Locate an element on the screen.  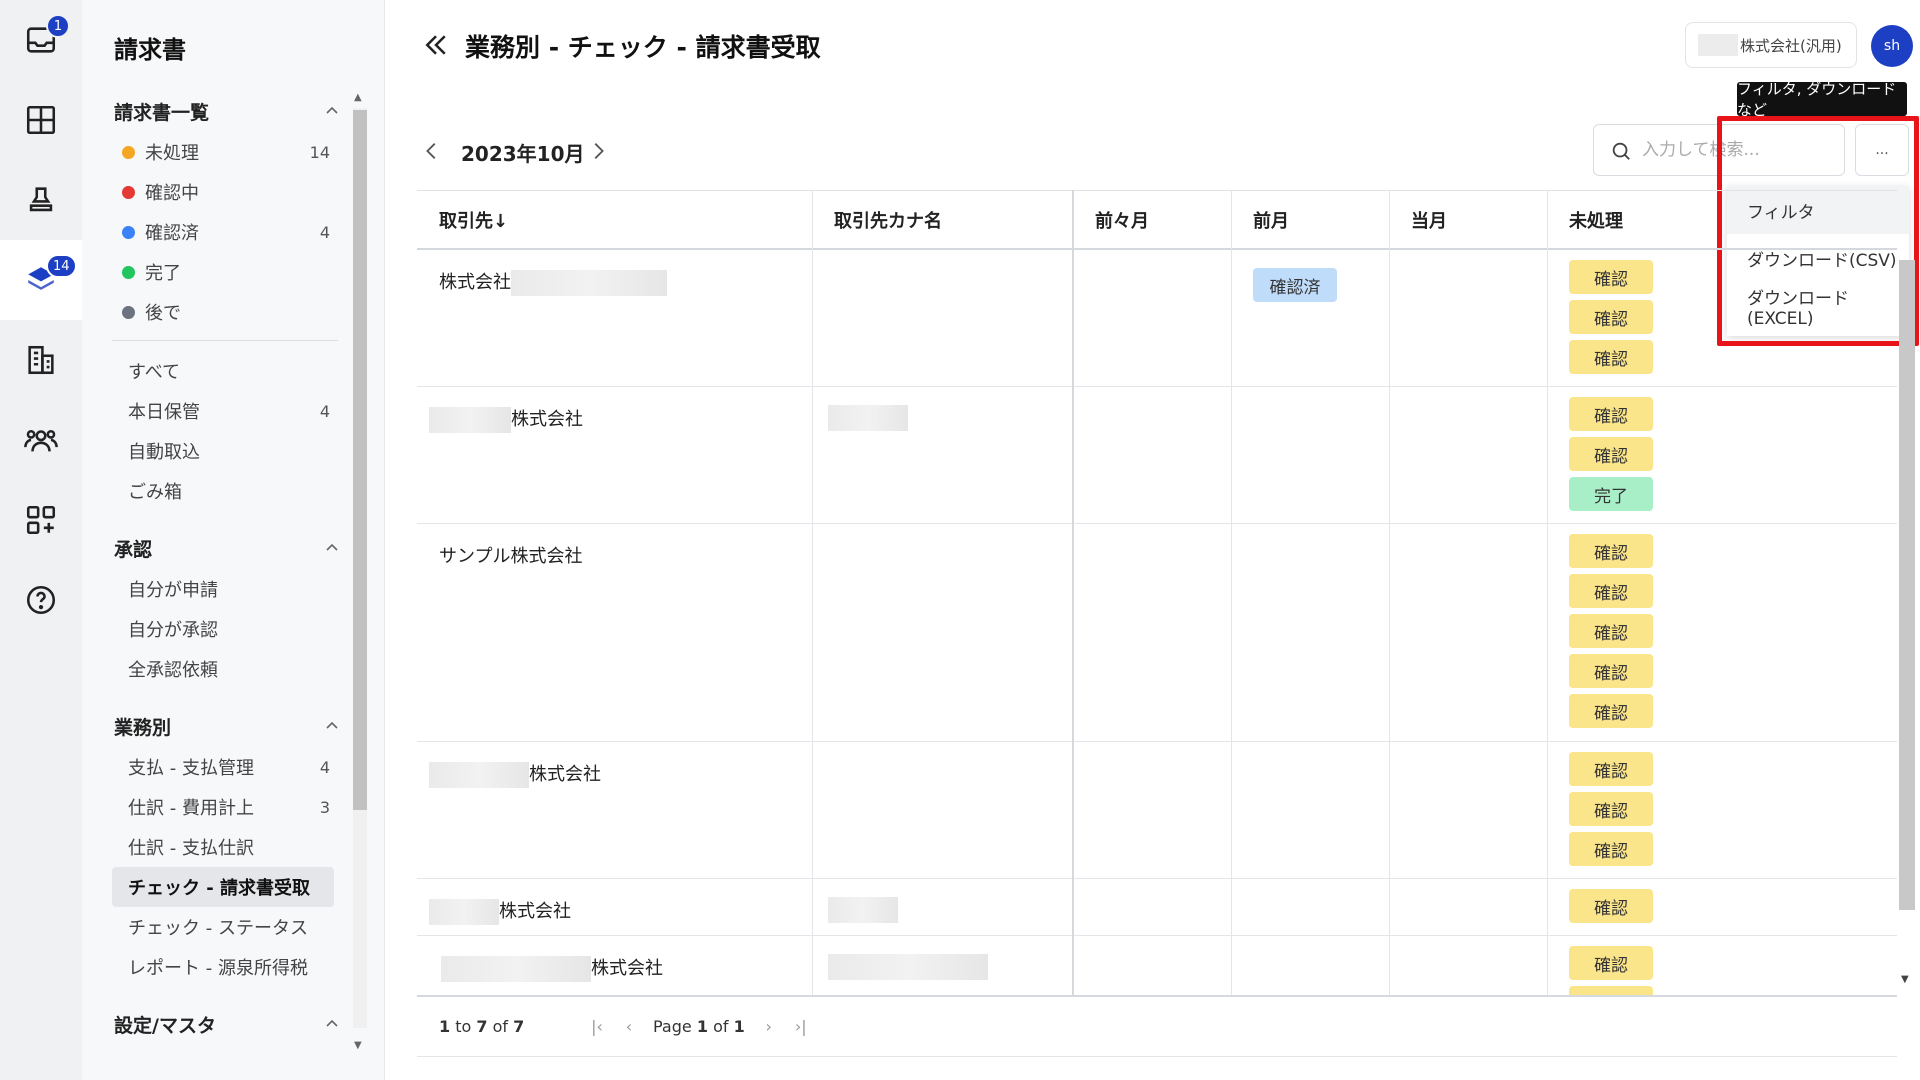
apps-add-icon is located at coordinates (41, 520).